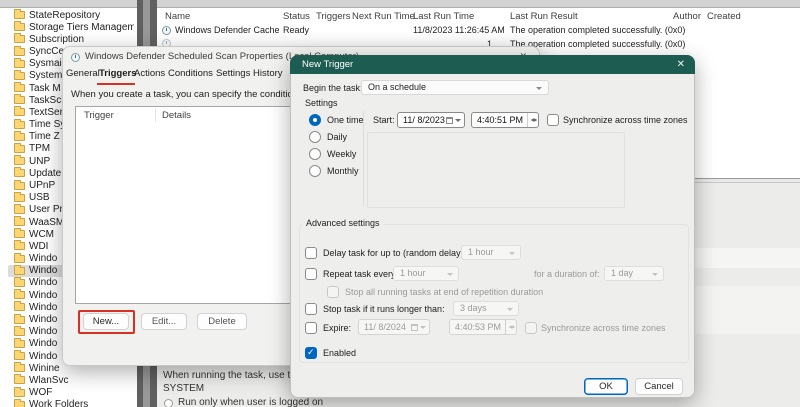 The height and width of the screenshot is (407, 800). Describe the element at coordinates (603, 328) in the screenshot. I see `expire-sync-label: Synchronize across time zones` at that location.